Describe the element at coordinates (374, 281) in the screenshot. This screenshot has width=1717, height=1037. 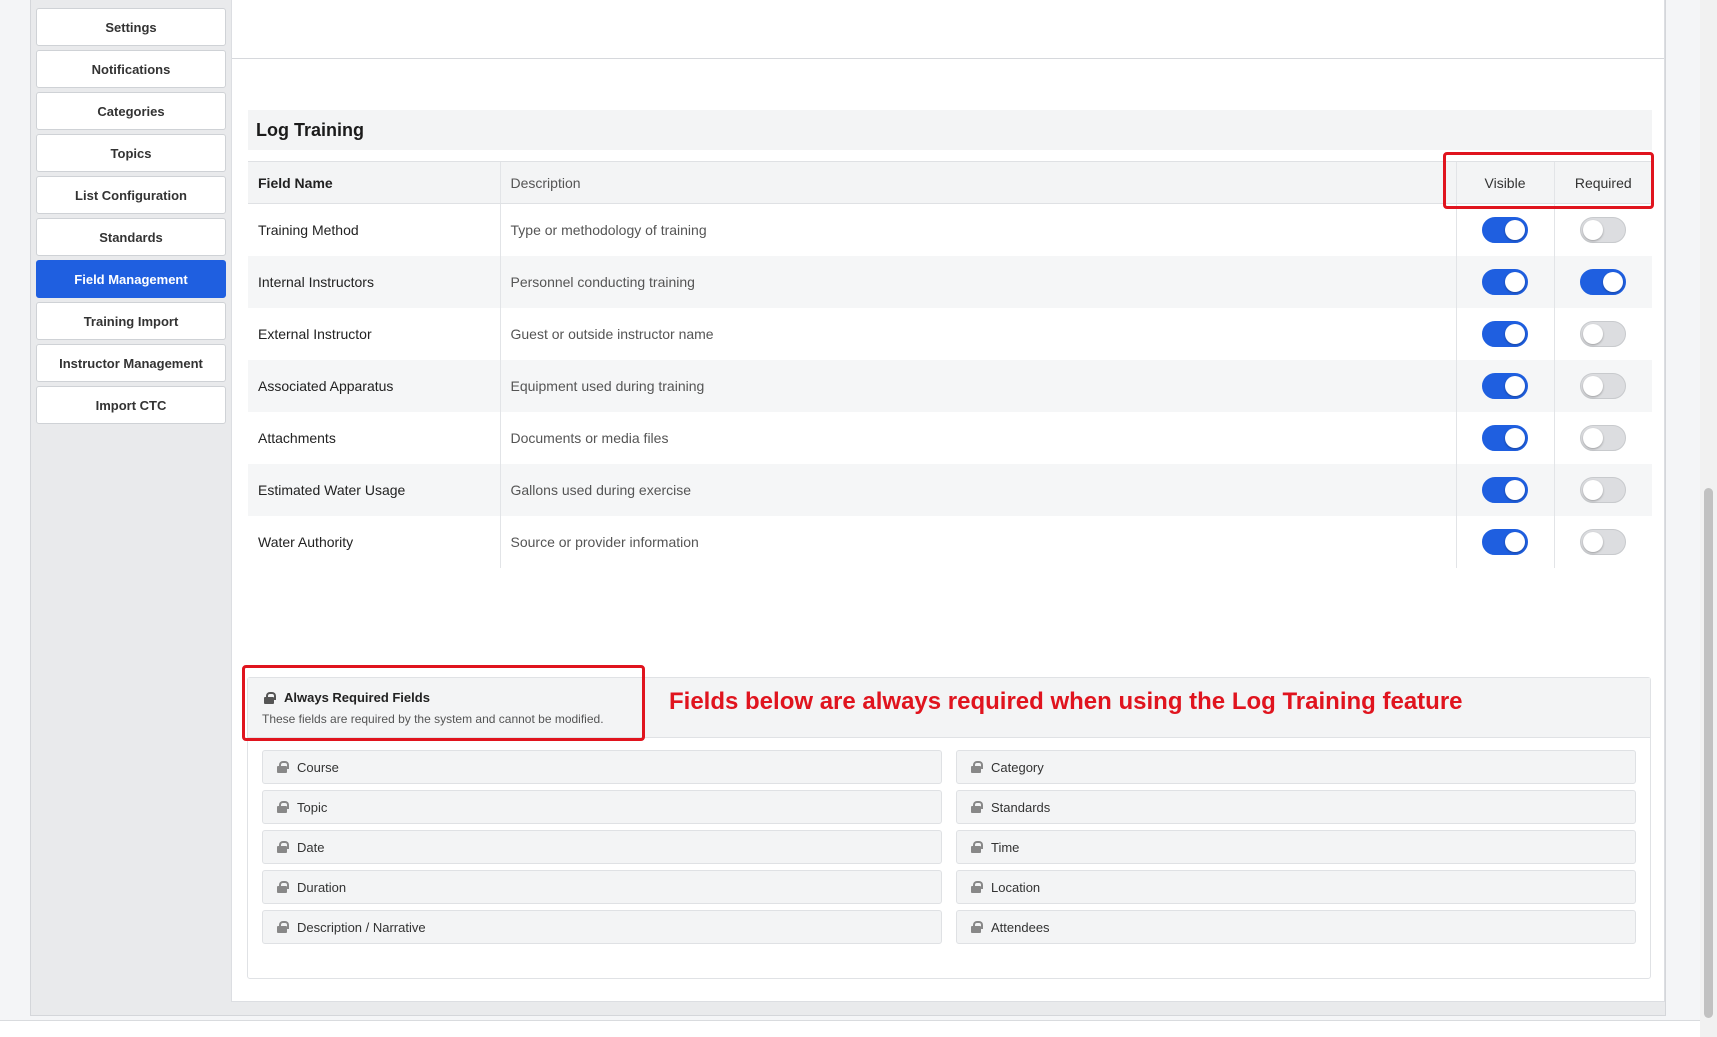
I see `field-name: Internal Instructors` at that location.